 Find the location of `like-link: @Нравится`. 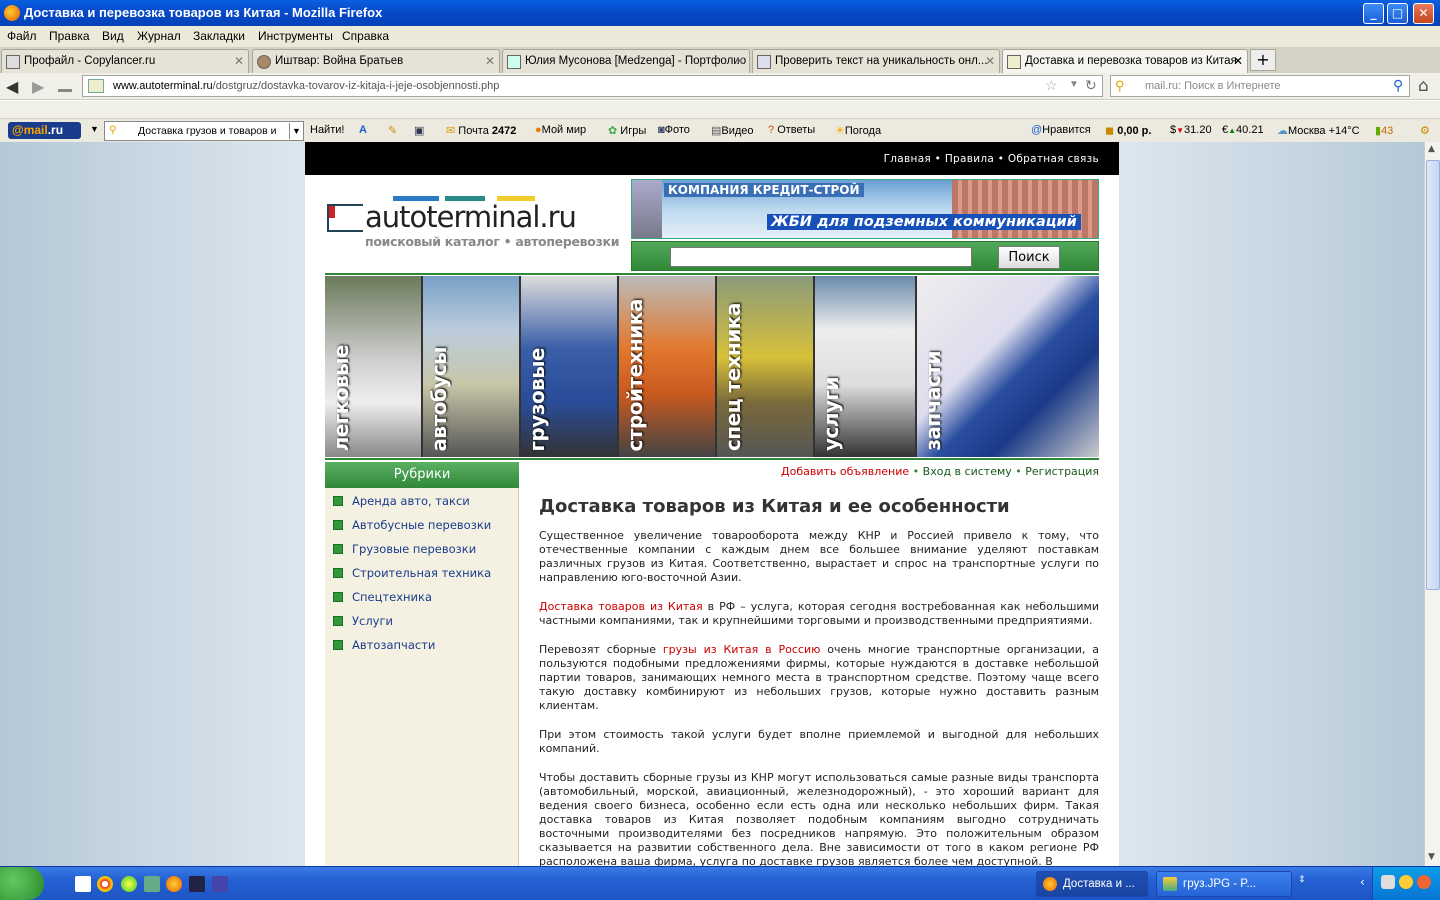

like-link: @Нравится is located at coordinates (1061, 130).